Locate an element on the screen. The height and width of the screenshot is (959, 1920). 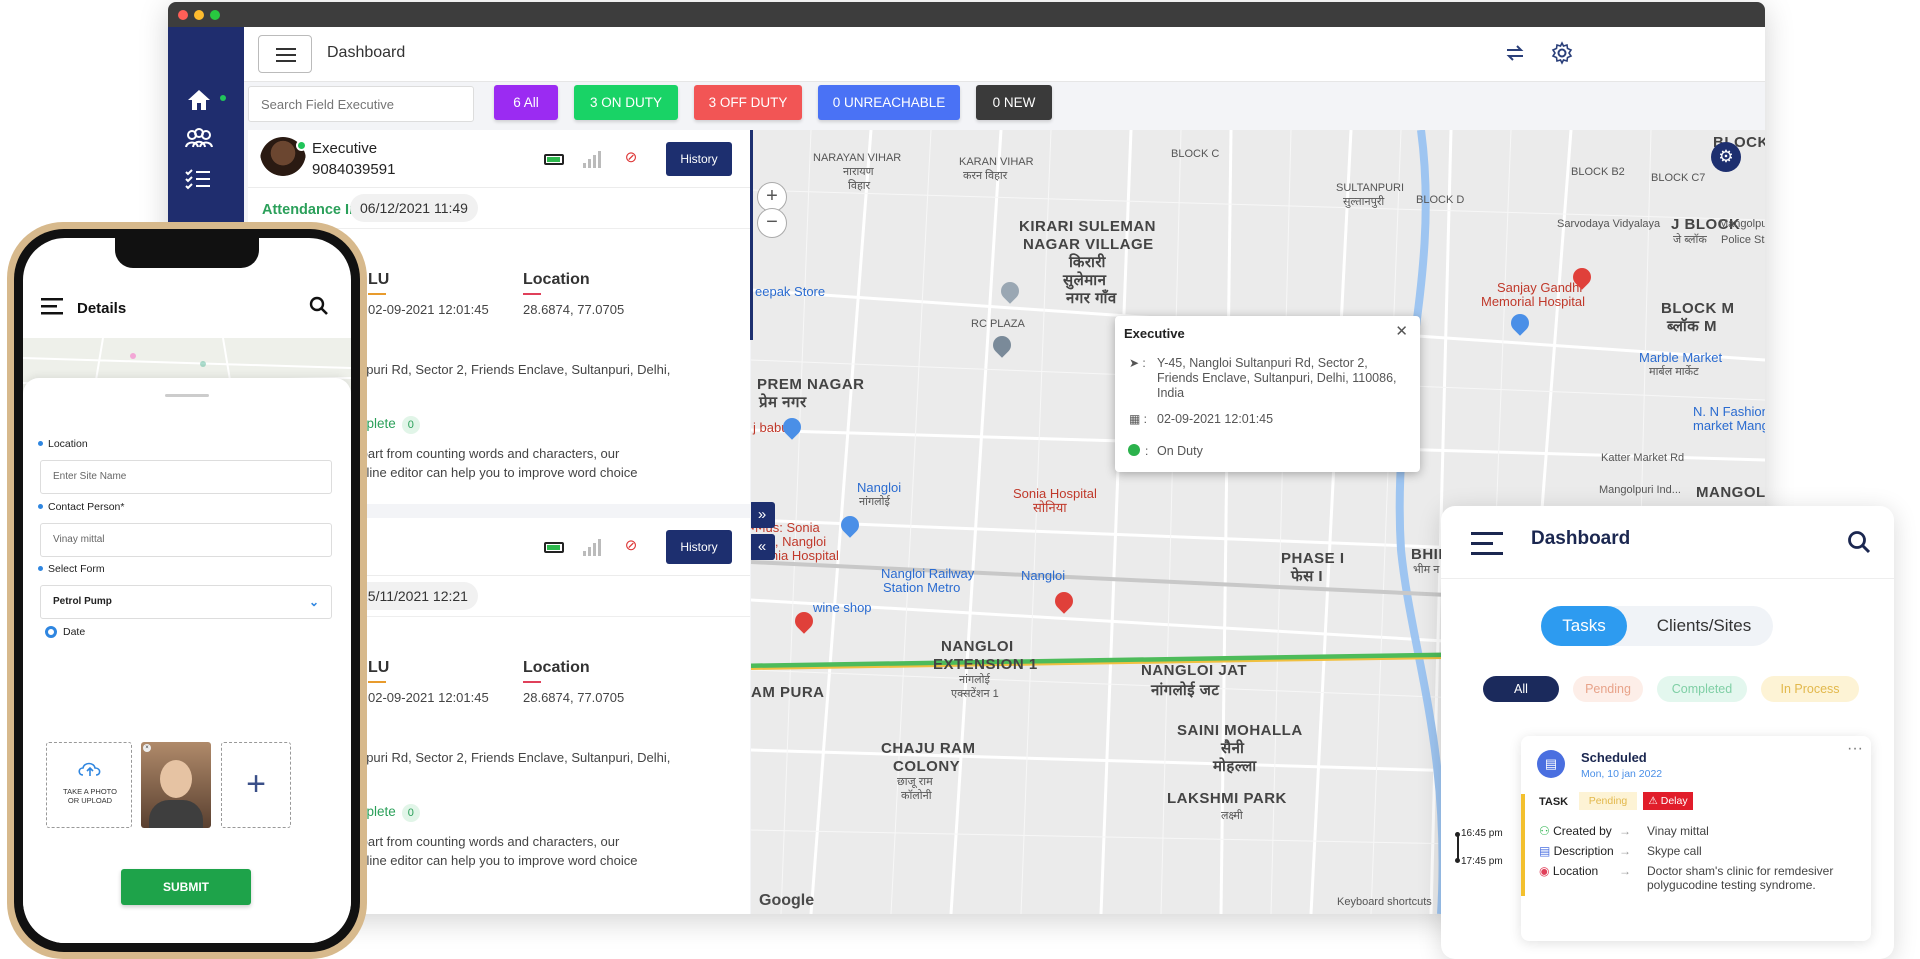
dashboard-title: Dashboard is located at coordinates (1581, 538).